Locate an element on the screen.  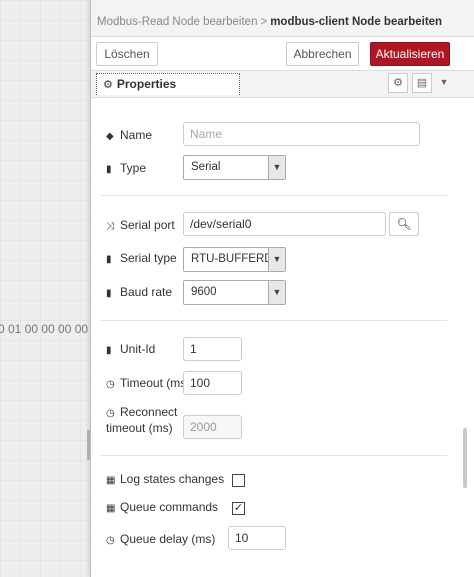
queue-delay-label: ◷ Queue delay (ms) is located at coordinates (161, 539).